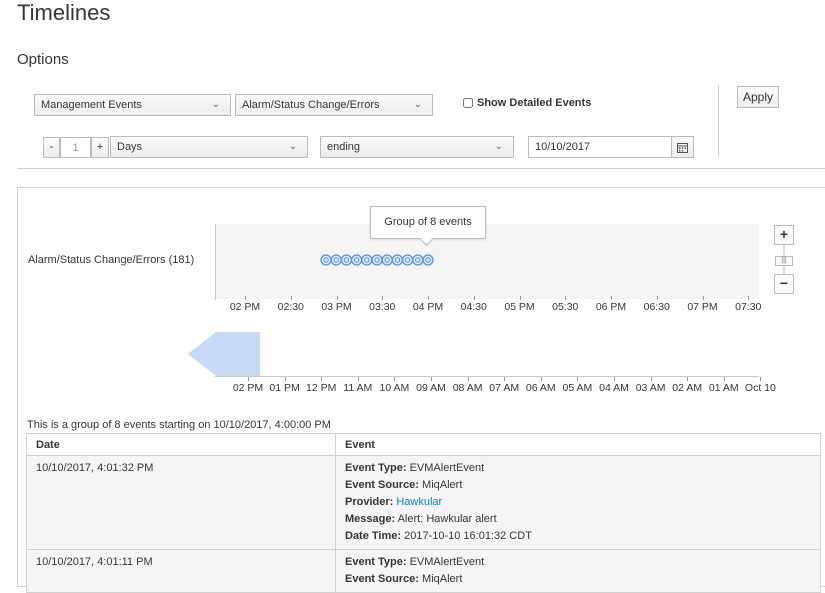  What do you see at coordinates (702, 307) in the screenshot?
I see `top-axis-tick-label: 07 PM` at bounding box center [702, 307].